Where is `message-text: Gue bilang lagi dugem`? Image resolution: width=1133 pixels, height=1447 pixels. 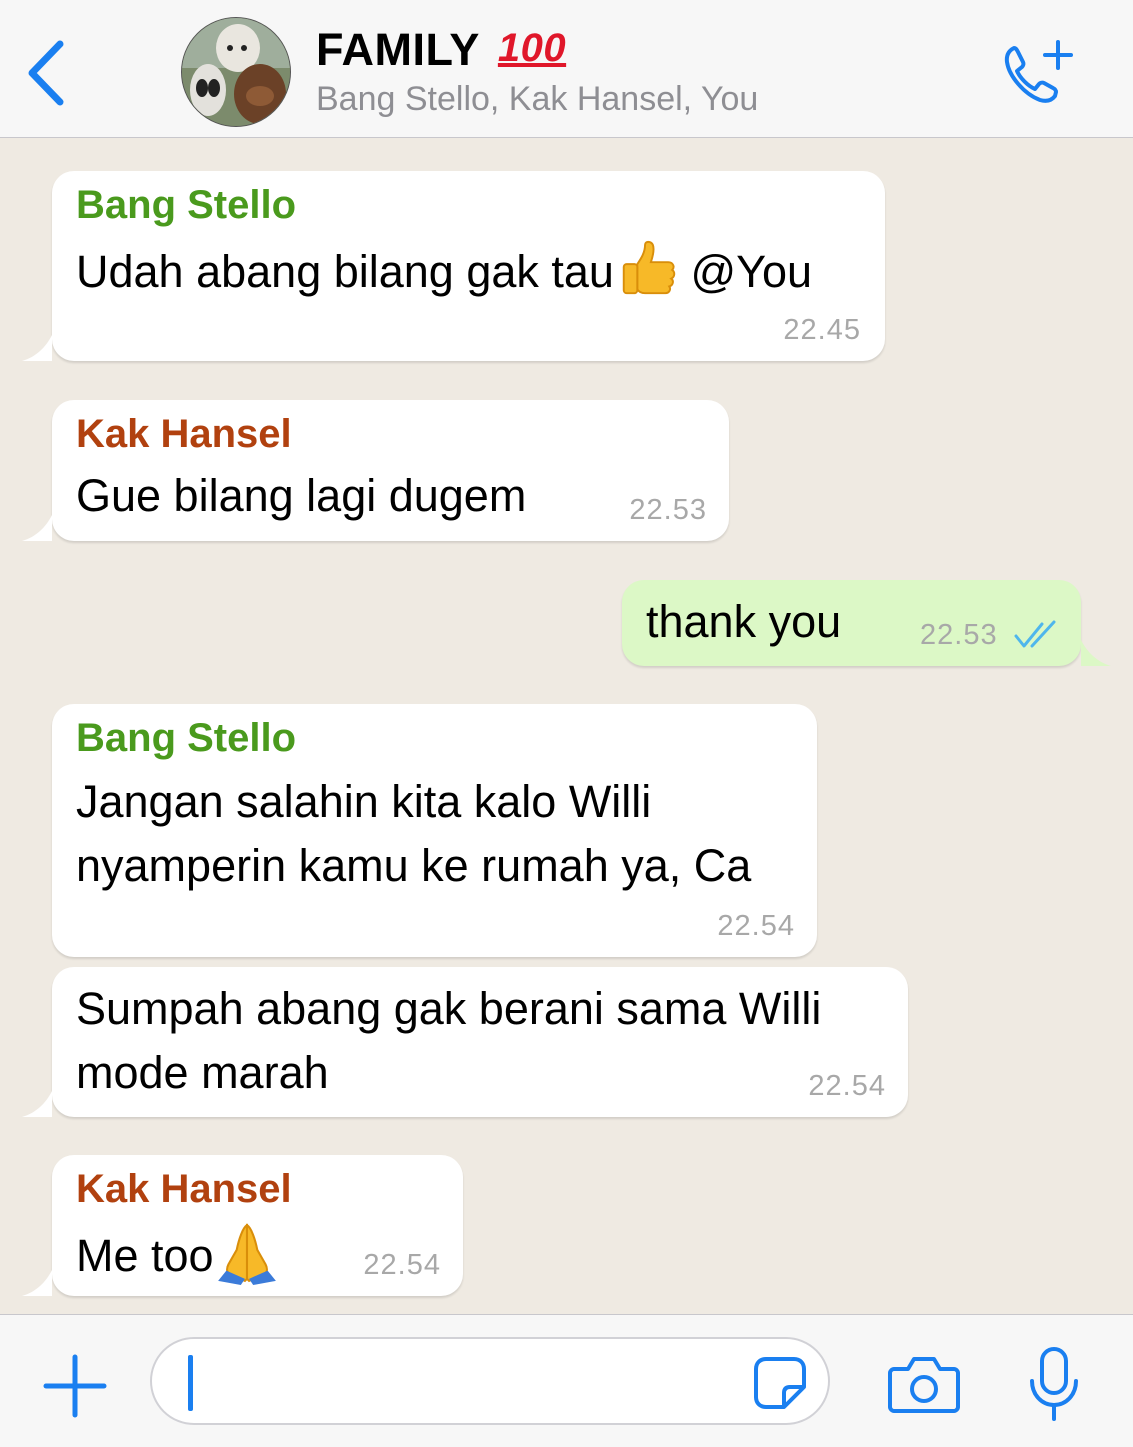
message-text: Gue bilang lagi dugem is located at coordinates (301, 495).